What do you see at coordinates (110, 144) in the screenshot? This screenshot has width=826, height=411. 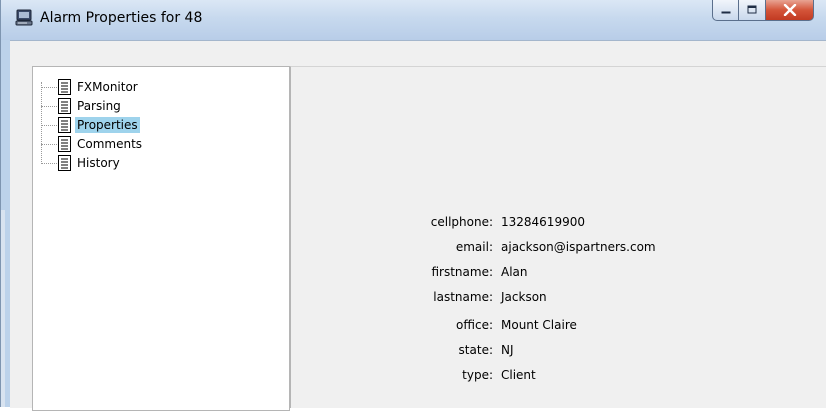 I see `tree-item-label: Comments` at bounding box center [110, 144].